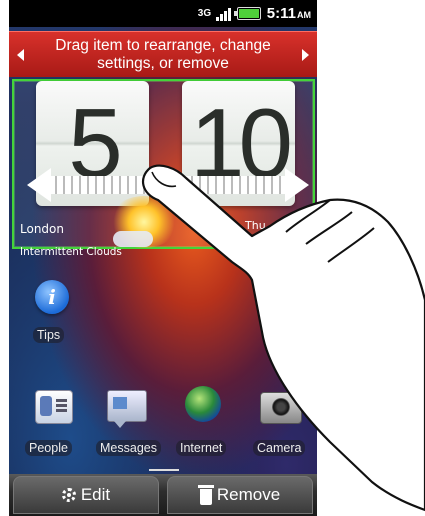 The width and height of the screenshot is (425, 516). What do you see at coordinates (71, 252) in the screenshot?
I see `widget-weather: Intermittent Clouds` at bounding box center [71, 252].